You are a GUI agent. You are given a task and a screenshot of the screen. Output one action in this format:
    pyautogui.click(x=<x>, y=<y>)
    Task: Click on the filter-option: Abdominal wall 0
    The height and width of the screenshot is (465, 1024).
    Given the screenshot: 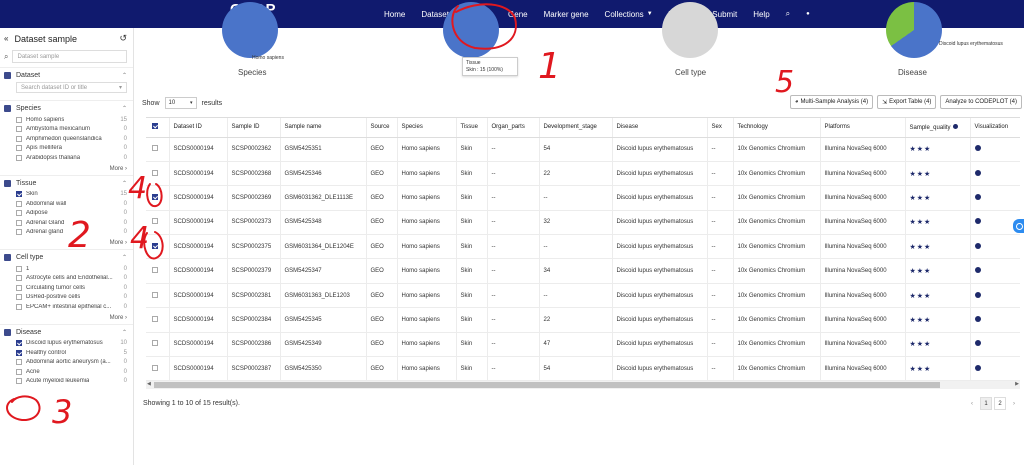 What is the action you would take?
    pyautogui.click(x=65, y=204)
    